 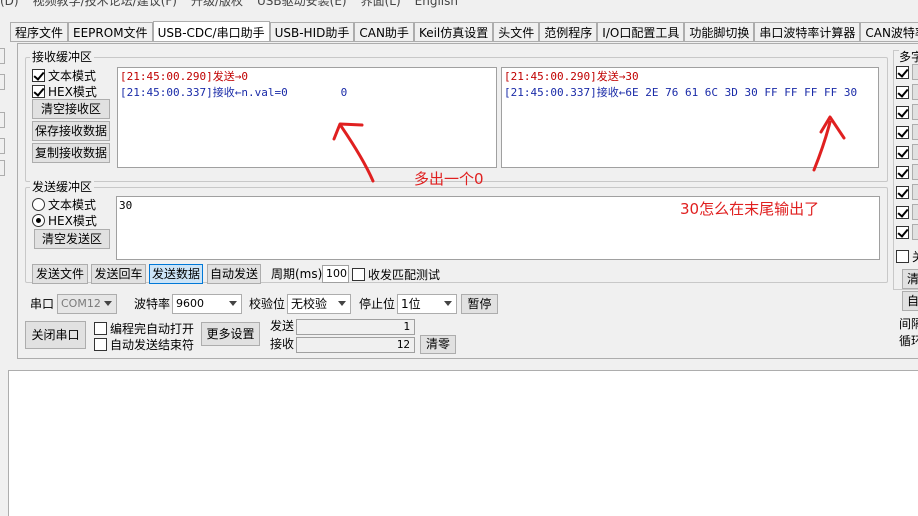 What do you see at coordinates (832, 127) in the screenshot?
I see `arrow-head-right-icon` at bounding box center [832, 127].